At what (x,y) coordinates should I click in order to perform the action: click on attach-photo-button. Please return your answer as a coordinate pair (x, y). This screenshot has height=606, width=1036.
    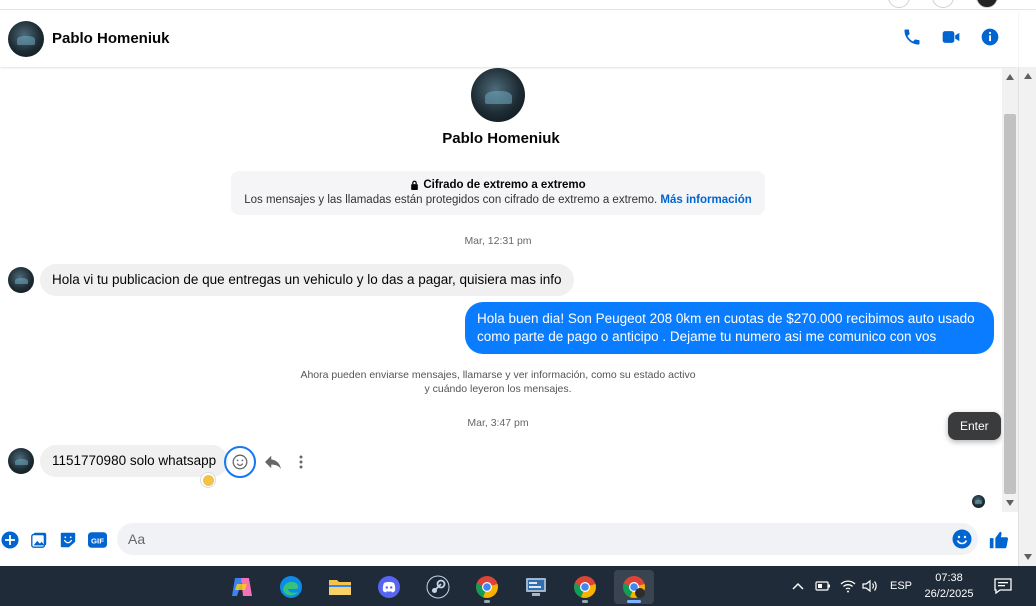
    Looking at the image, I should click on (39, 540).